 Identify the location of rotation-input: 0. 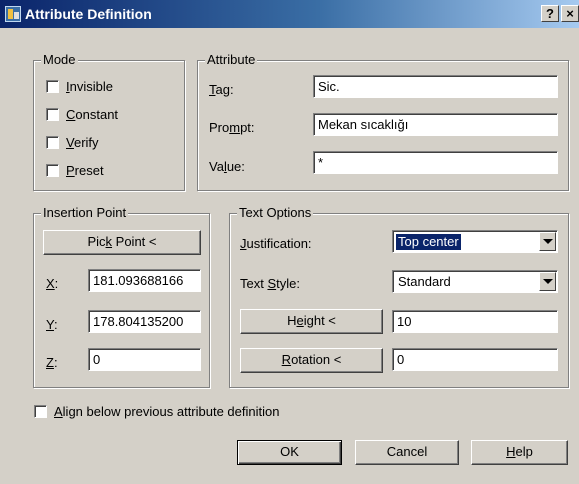
(475, 359).